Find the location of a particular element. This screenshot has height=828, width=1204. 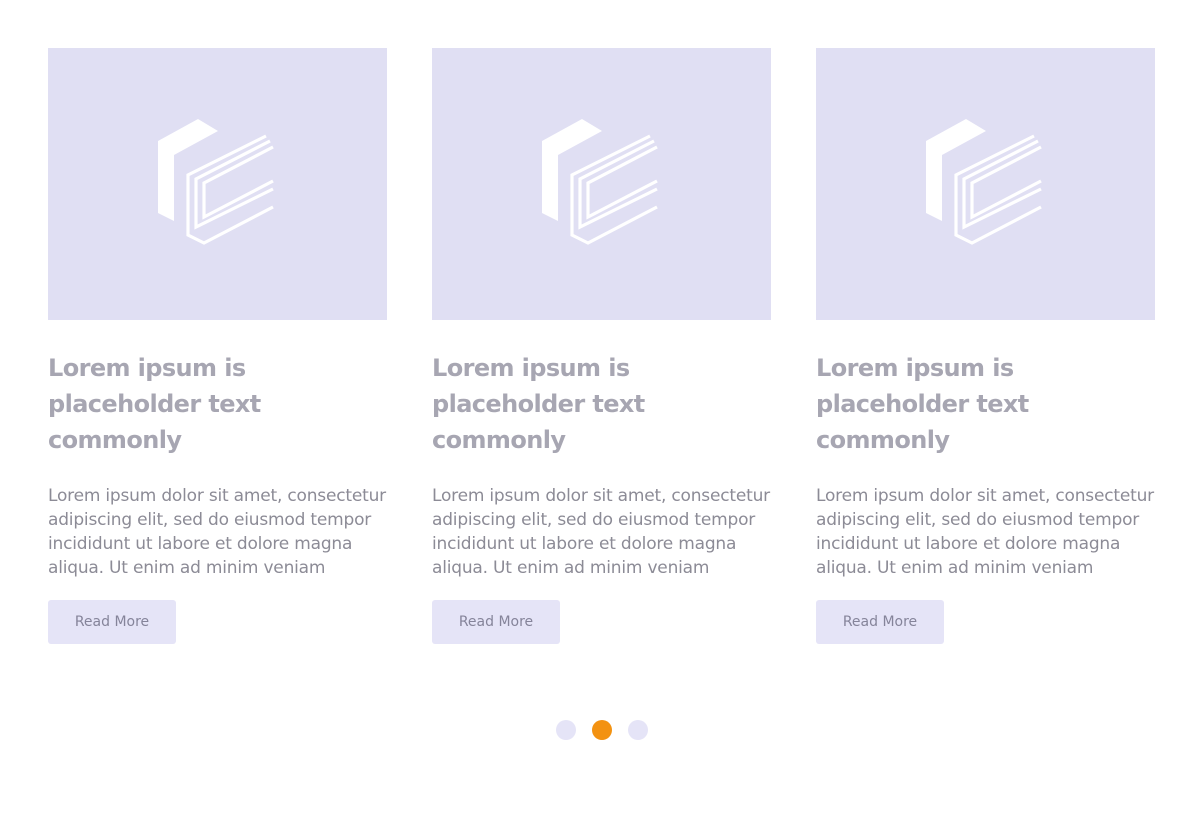

carousel-pagination is located at coordinates (602, 730).